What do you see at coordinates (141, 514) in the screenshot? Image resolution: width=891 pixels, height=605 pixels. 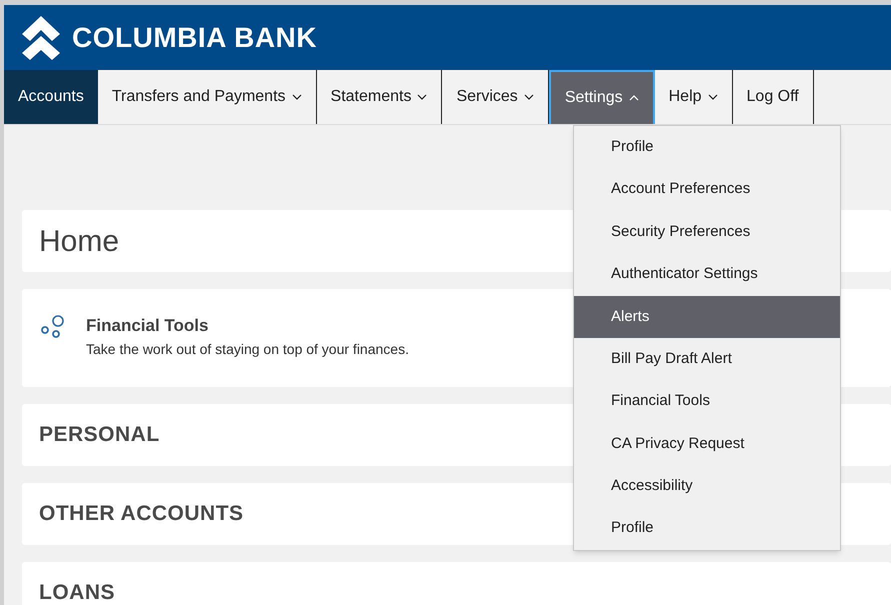 I see `section-heading: OTHER ACCOUNTS` at bounding box center [141, 514].